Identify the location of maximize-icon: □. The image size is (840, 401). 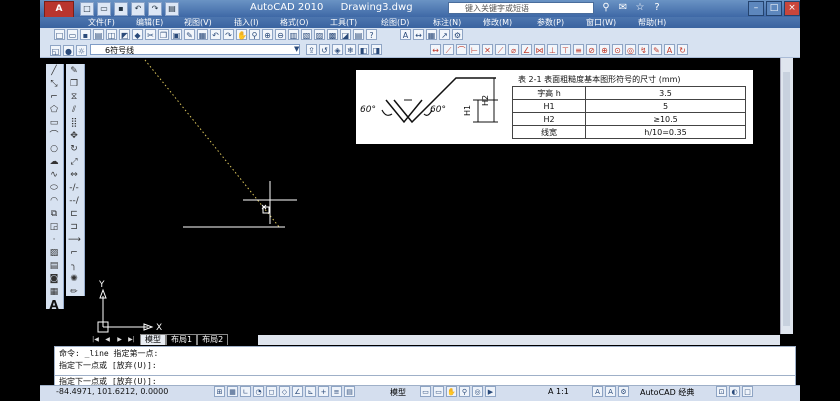
(774, 8).